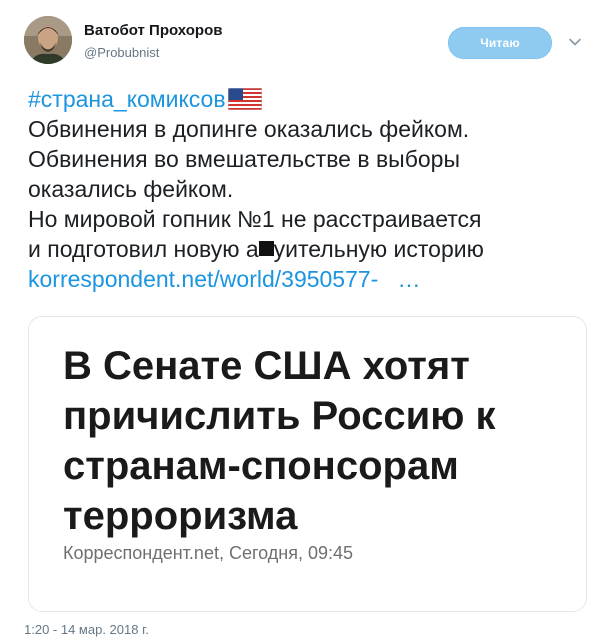 Image resolution: width=612 pixels, height=642 pixels. Describe the element at coordinates (266, 248) in the screenshot. I see `censor-block` at that location.